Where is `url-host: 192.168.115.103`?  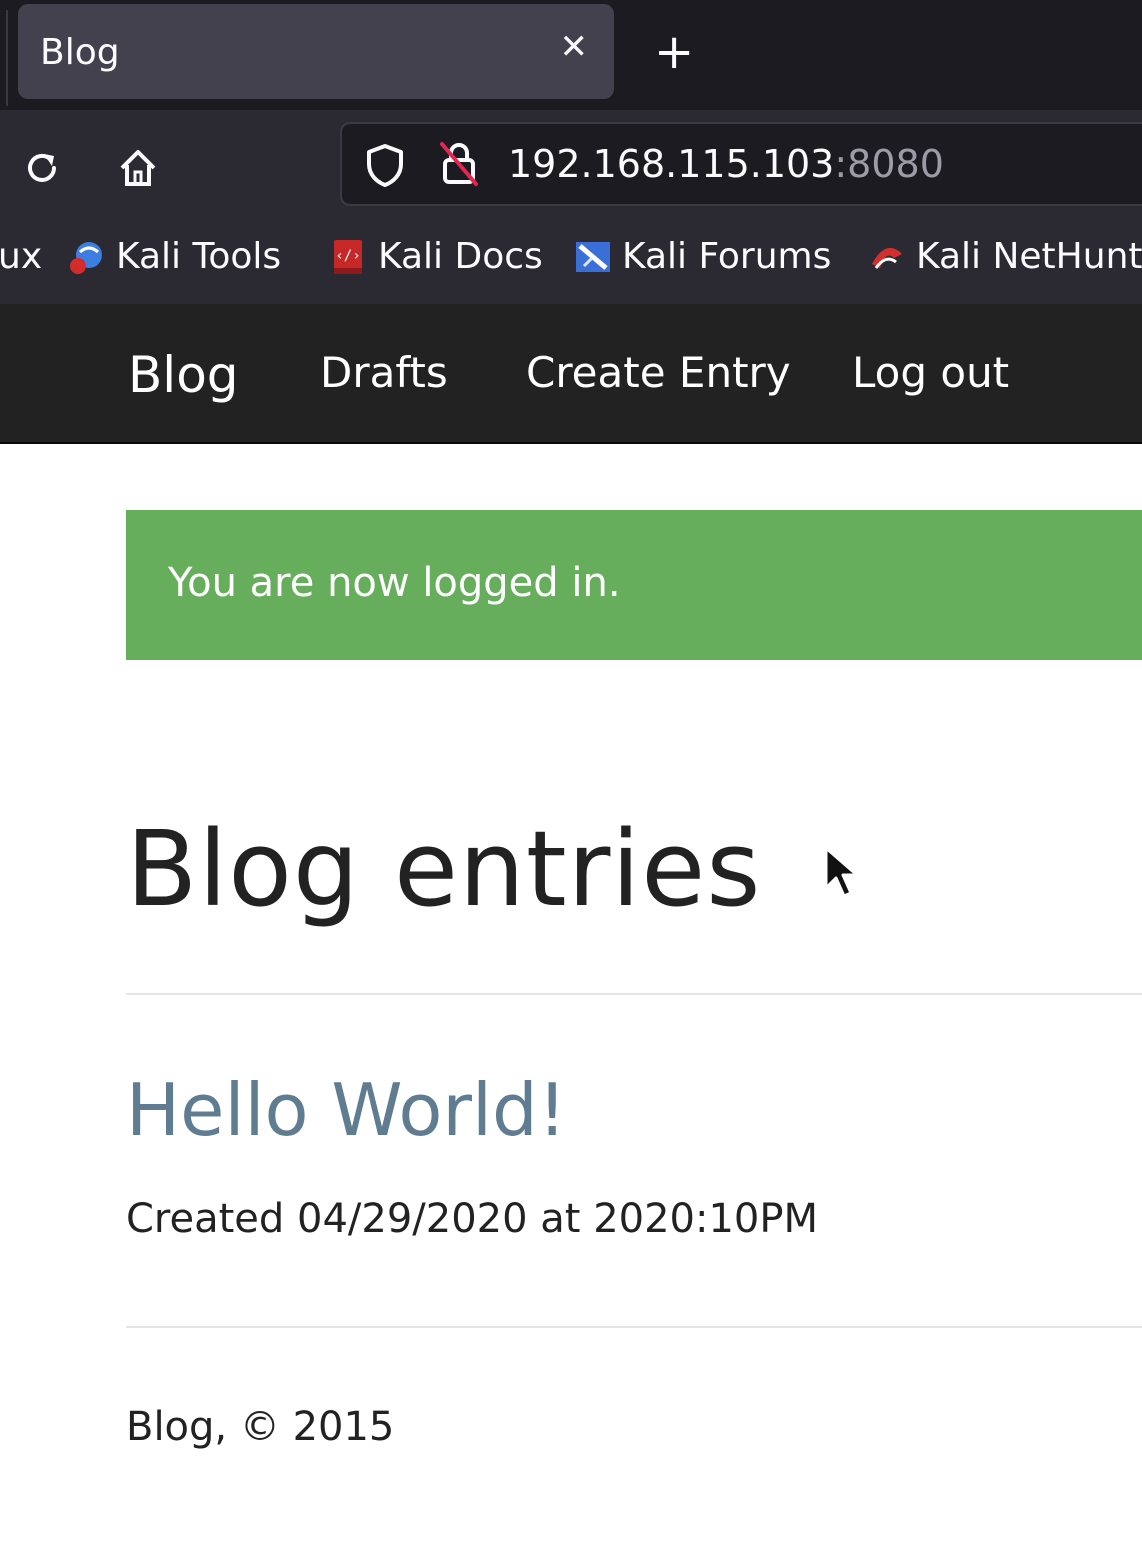 url-host: 192.168.115.103 is located at coordinates (671, 164).